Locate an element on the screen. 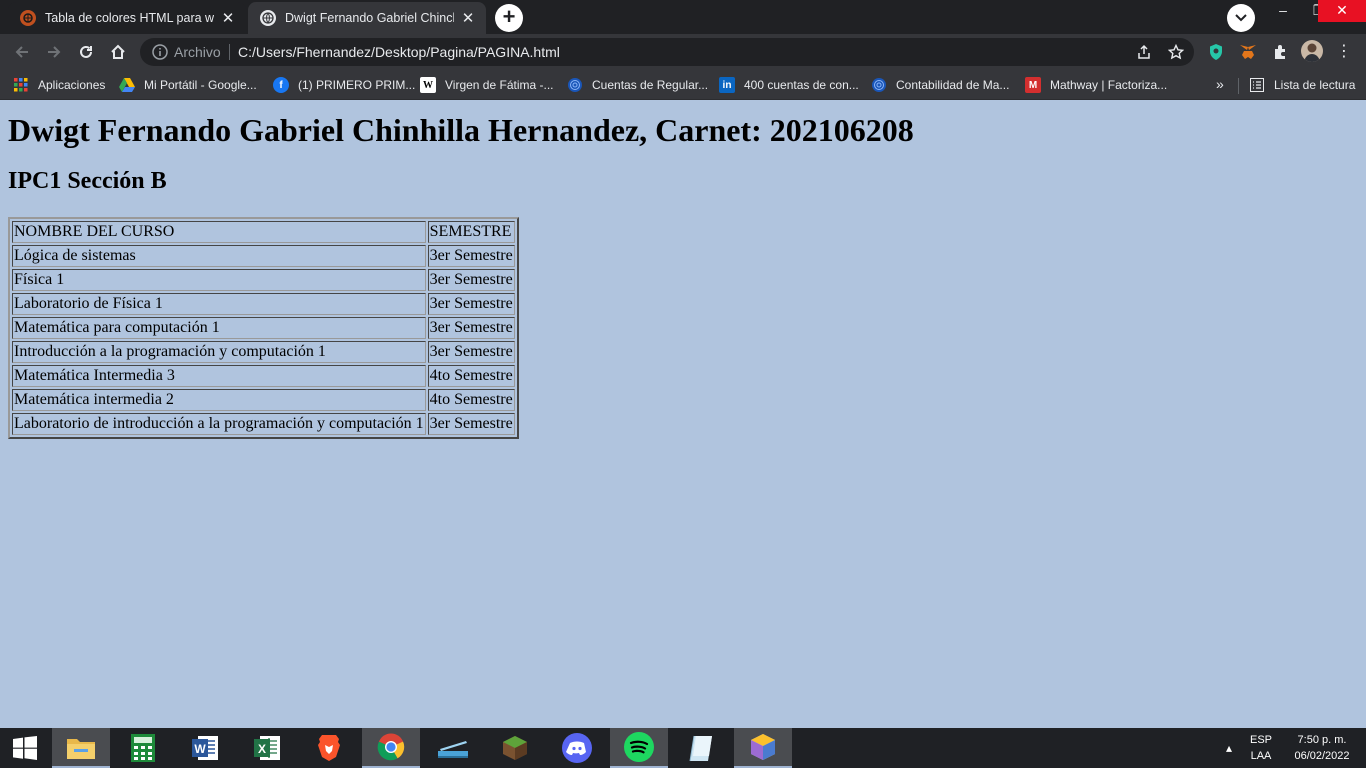  taskbar-chrome is located at coordinates (391, 748).